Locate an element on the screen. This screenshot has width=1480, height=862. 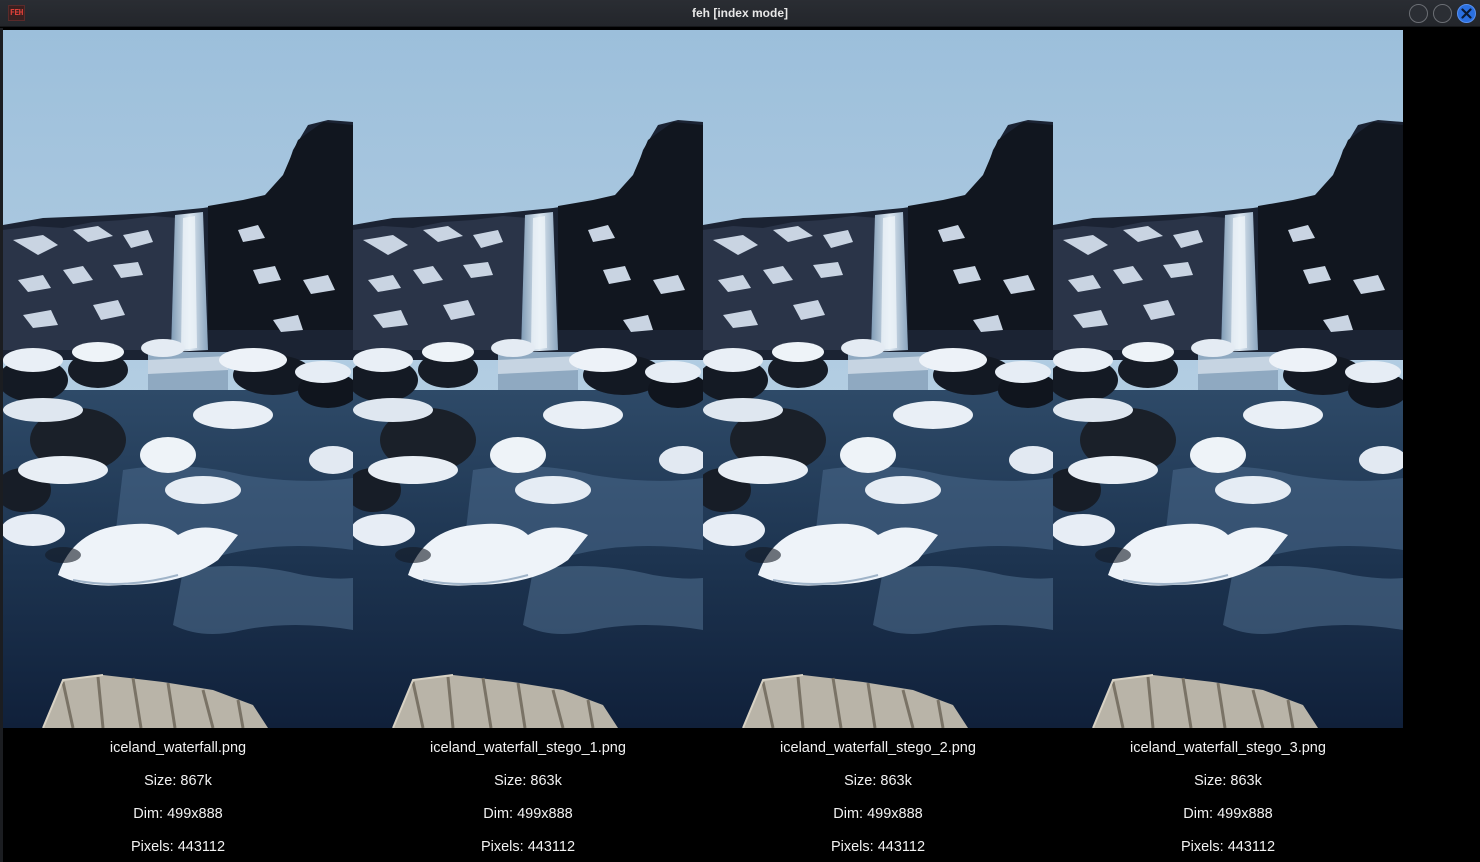
window-controls is located at coordinates (1442, 13).